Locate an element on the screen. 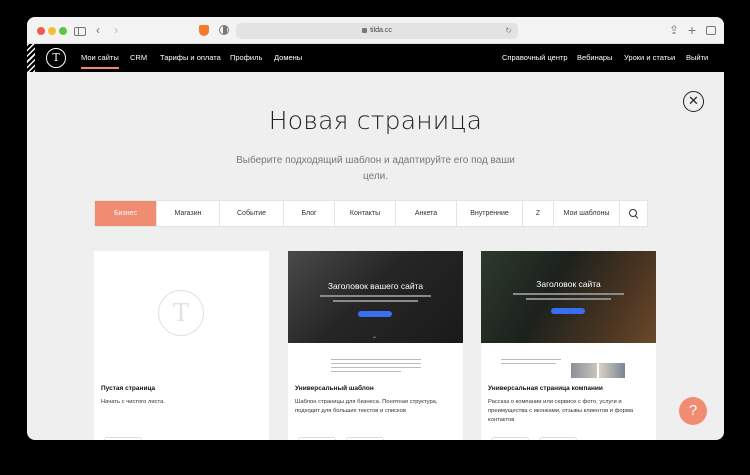  nav-my-sites: Мои сайты is located at coordinates (100, 58).